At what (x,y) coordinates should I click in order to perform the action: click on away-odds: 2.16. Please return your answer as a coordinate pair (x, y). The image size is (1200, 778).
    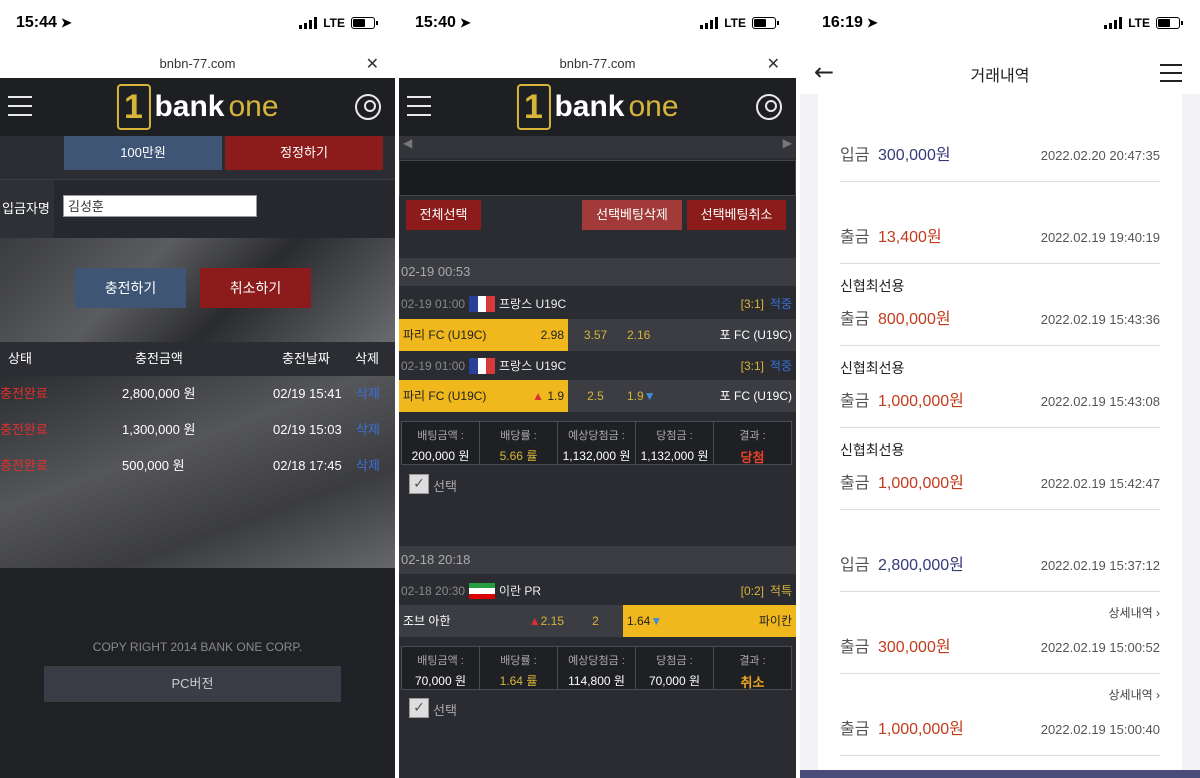
    Looking at the image, I should click on (639, 335).